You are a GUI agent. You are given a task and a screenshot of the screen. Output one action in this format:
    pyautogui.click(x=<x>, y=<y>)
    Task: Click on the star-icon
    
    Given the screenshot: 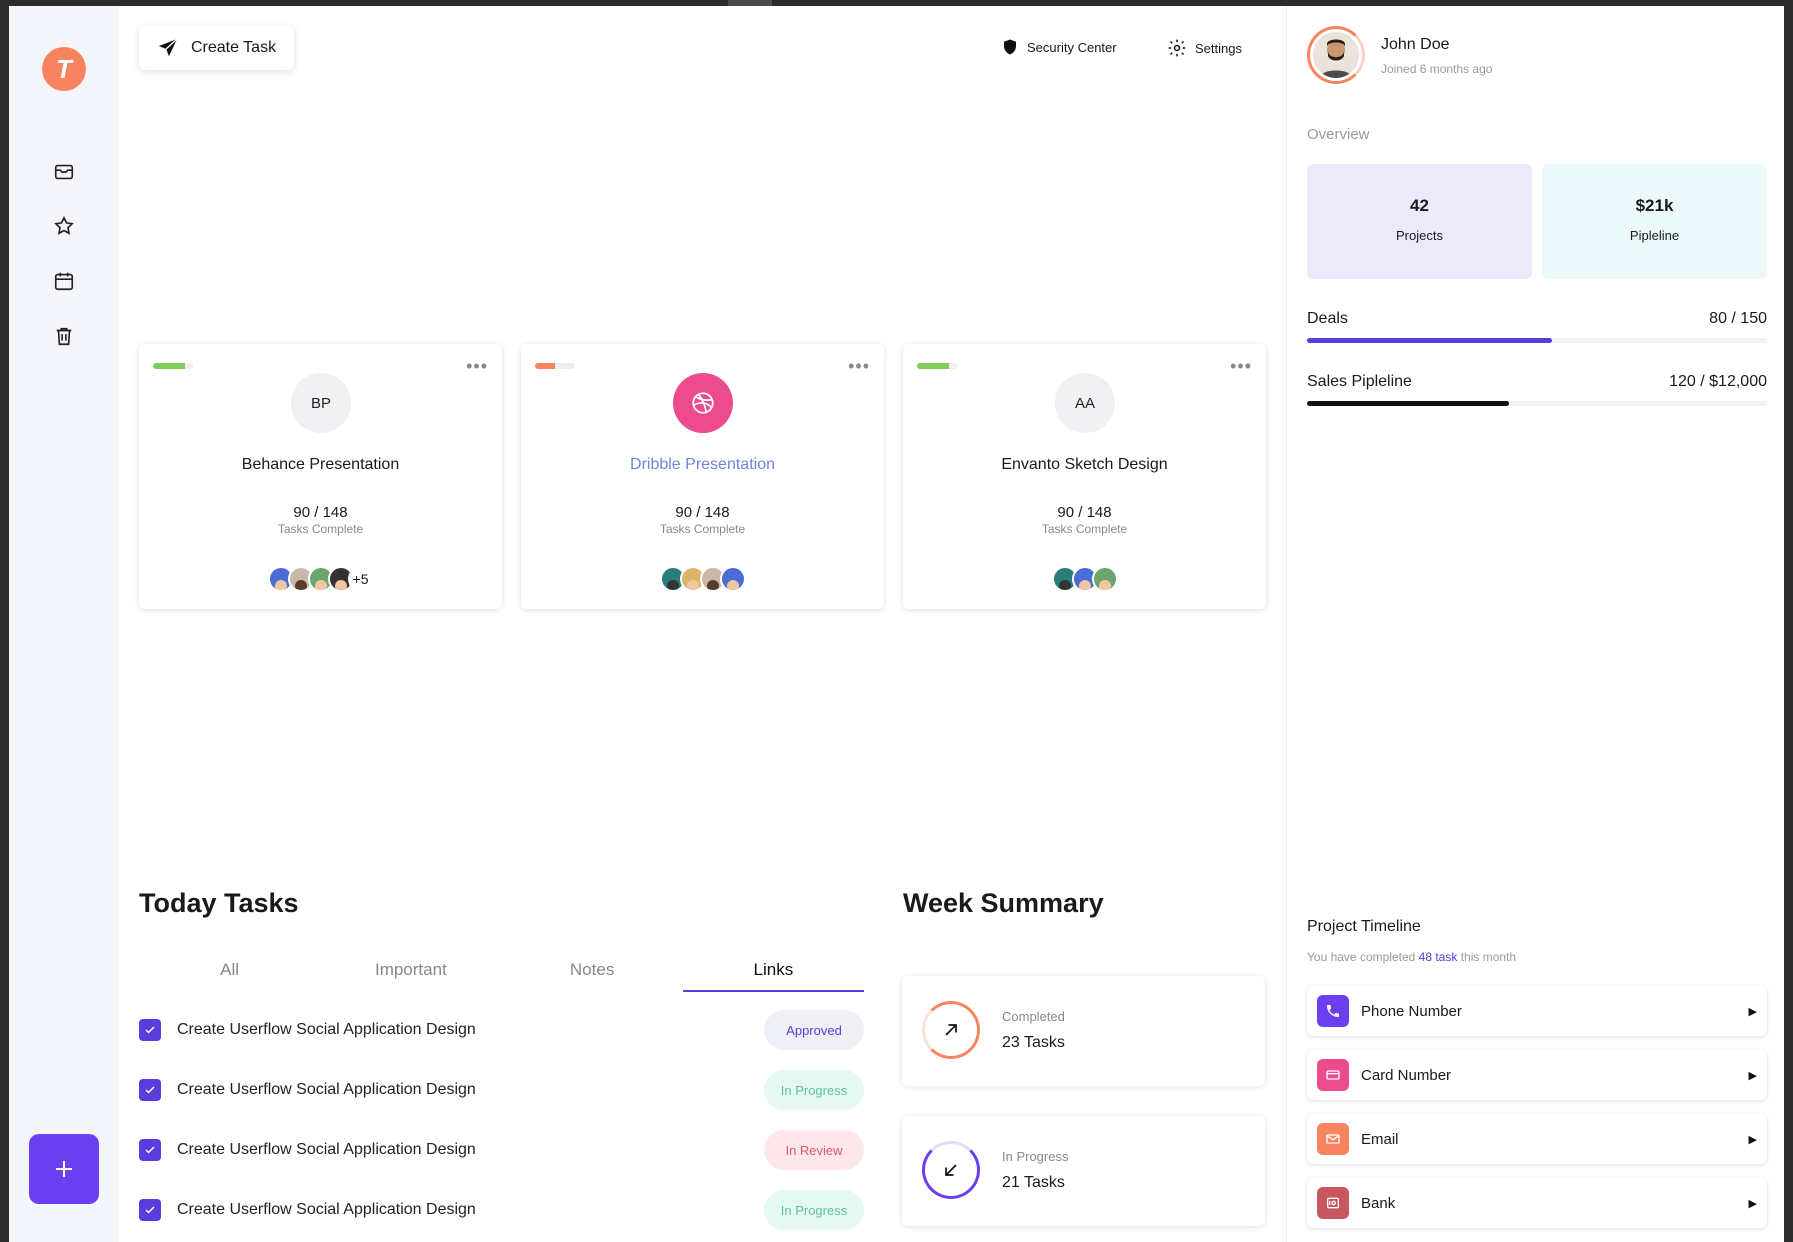 What is the action you would take?
    pyautogui.click(x=64, y=226)
    